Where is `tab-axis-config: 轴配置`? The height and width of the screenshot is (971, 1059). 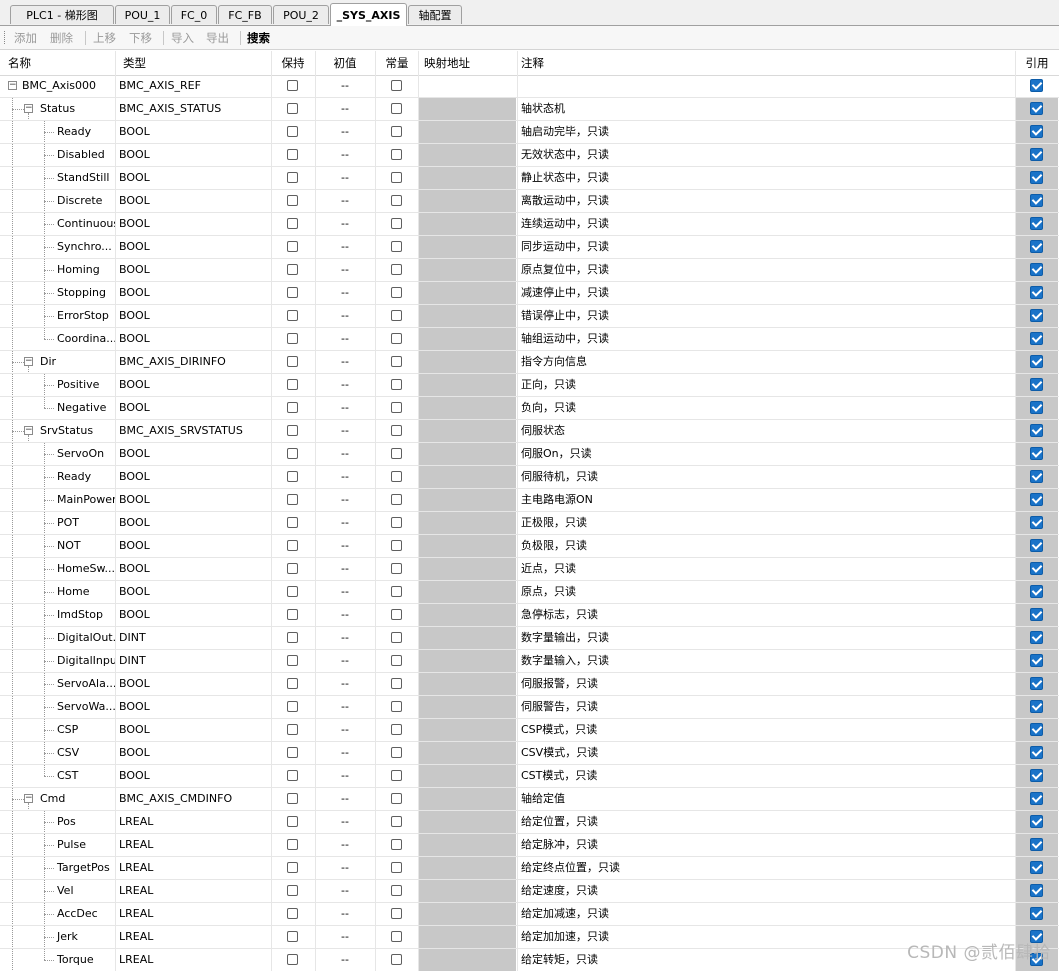 tab-axis-config: 轴配置 is located at coordinates (435, 14).